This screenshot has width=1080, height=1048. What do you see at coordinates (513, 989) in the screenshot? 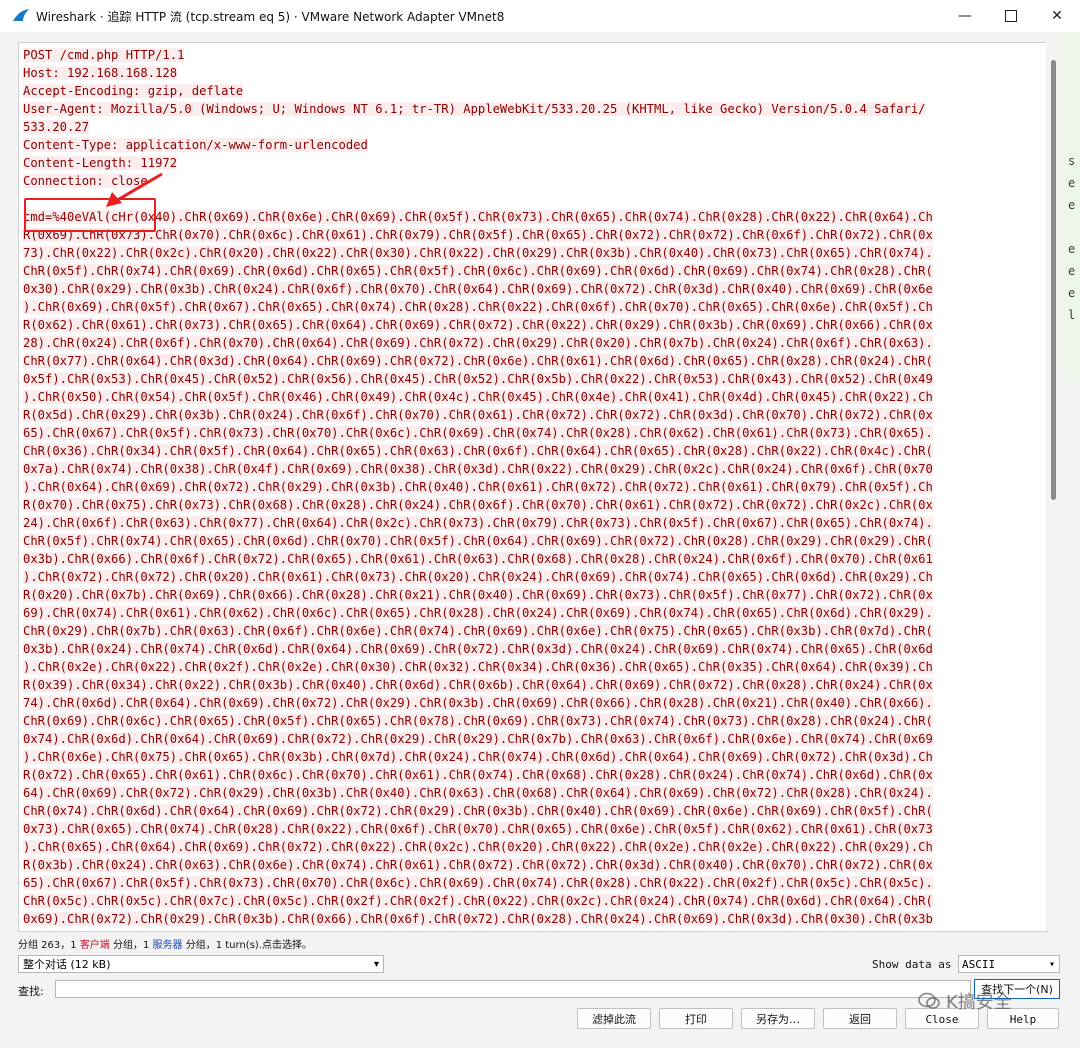
I see `find-input` at bounding box center [513, 989].